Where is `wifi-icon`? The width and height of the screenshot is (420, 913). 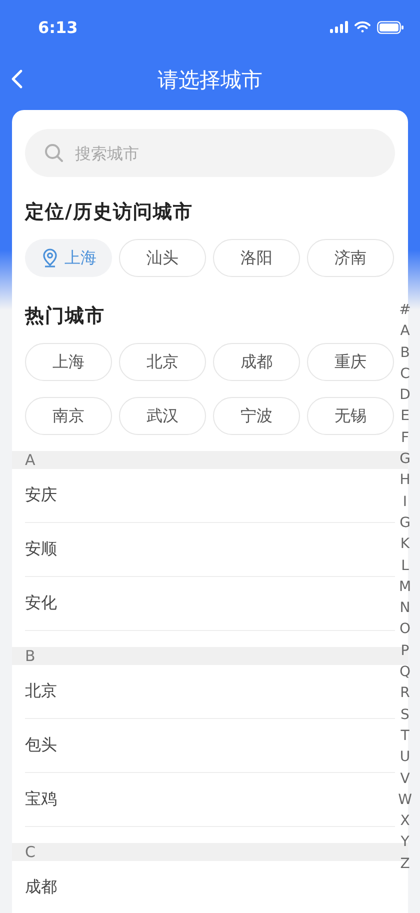
wifi-icon is located at coordinates (362, 27).